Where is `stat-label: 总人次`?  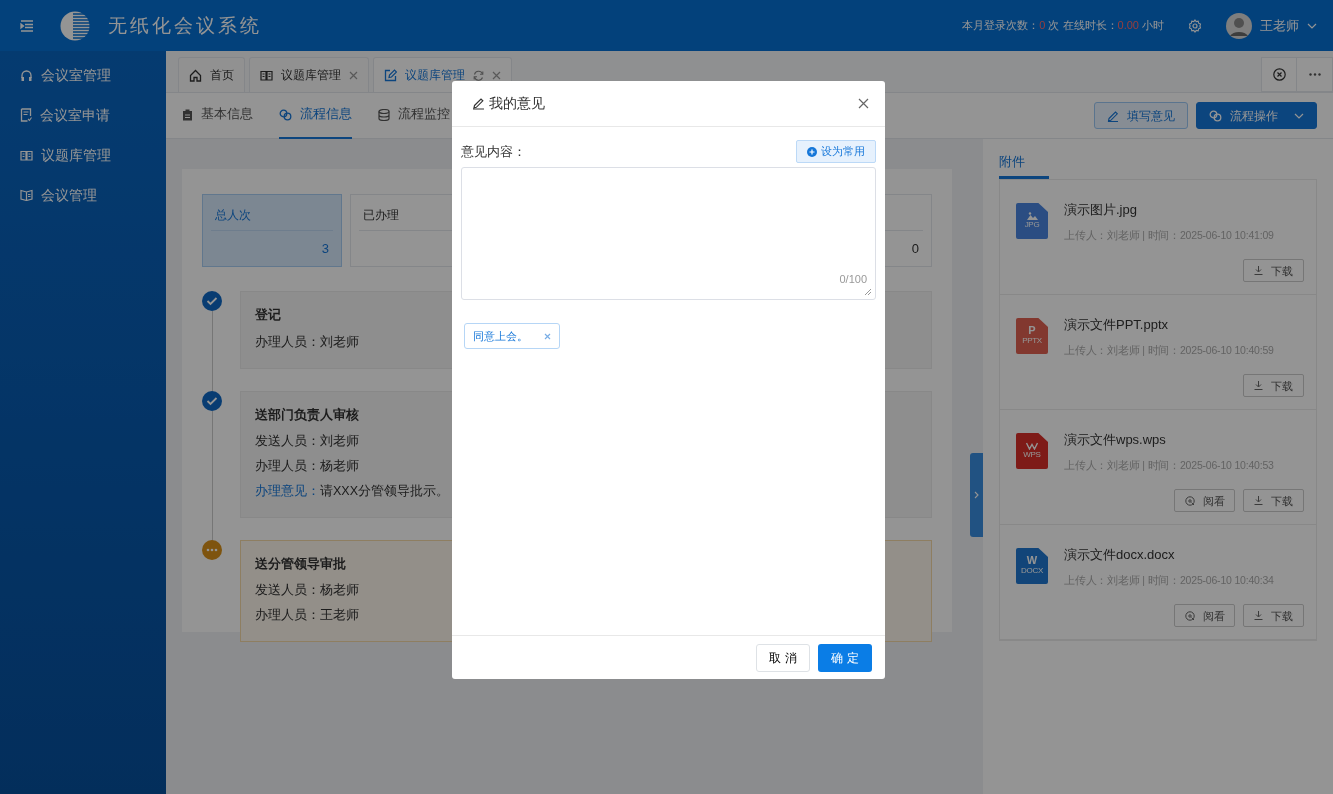
stat-label: 总人次 is located at coordinates (272, 213).